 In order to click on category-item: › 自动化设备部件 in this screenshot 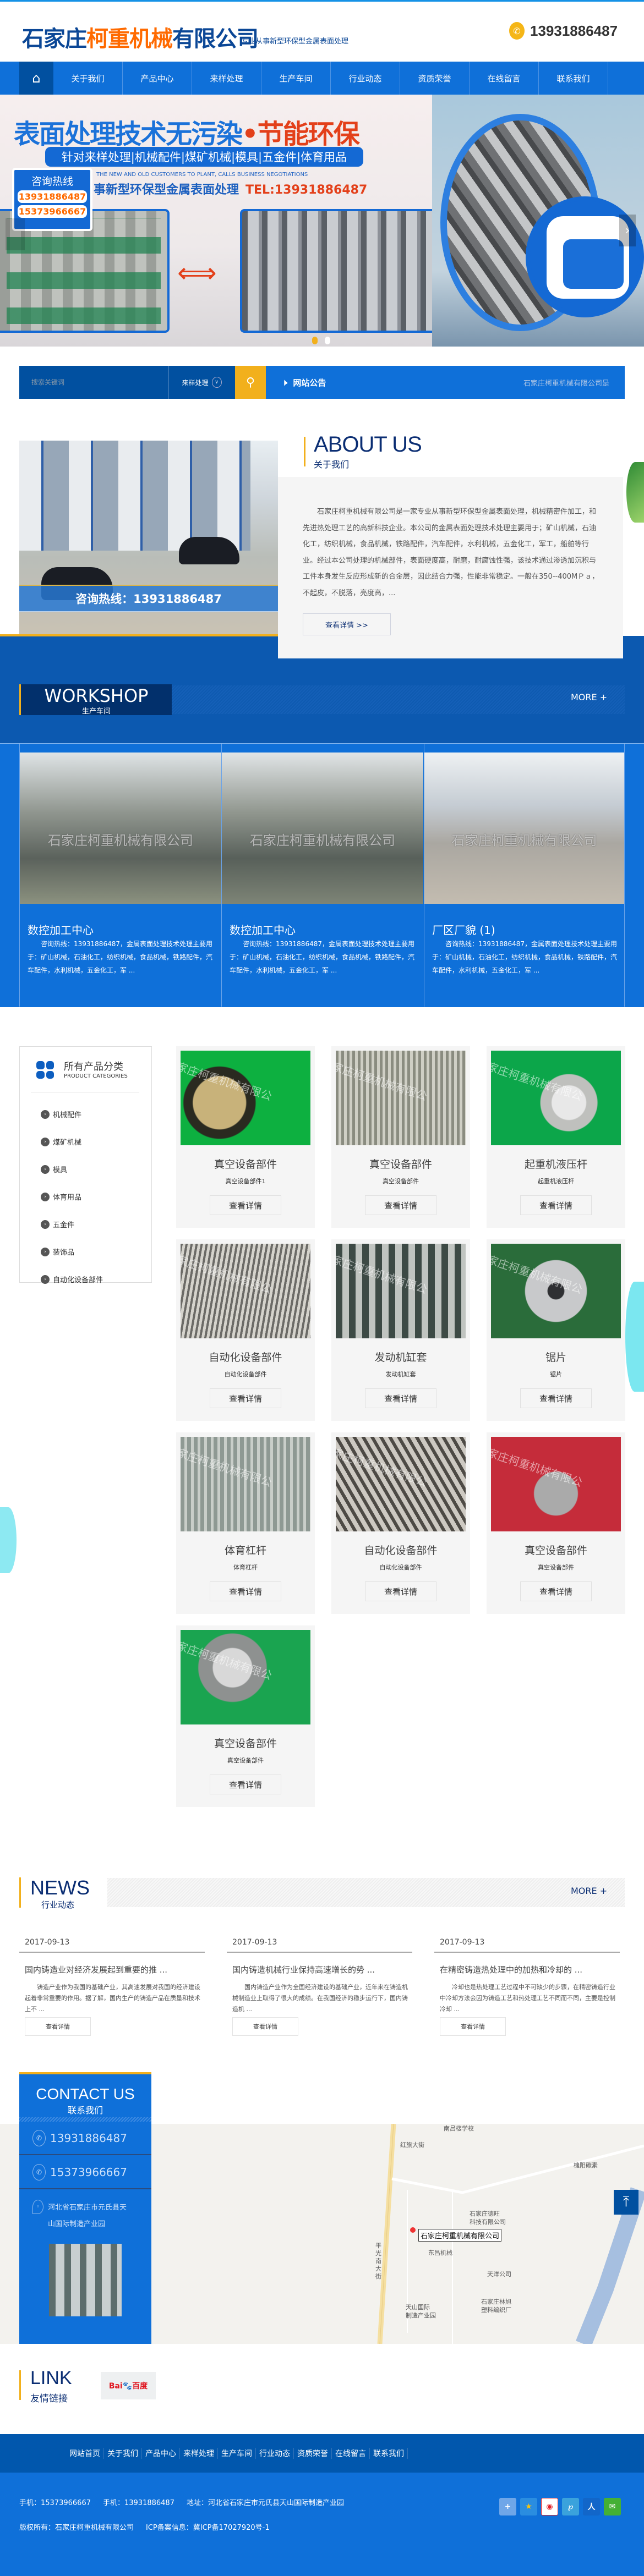, I will do `click(72, 1279)`.